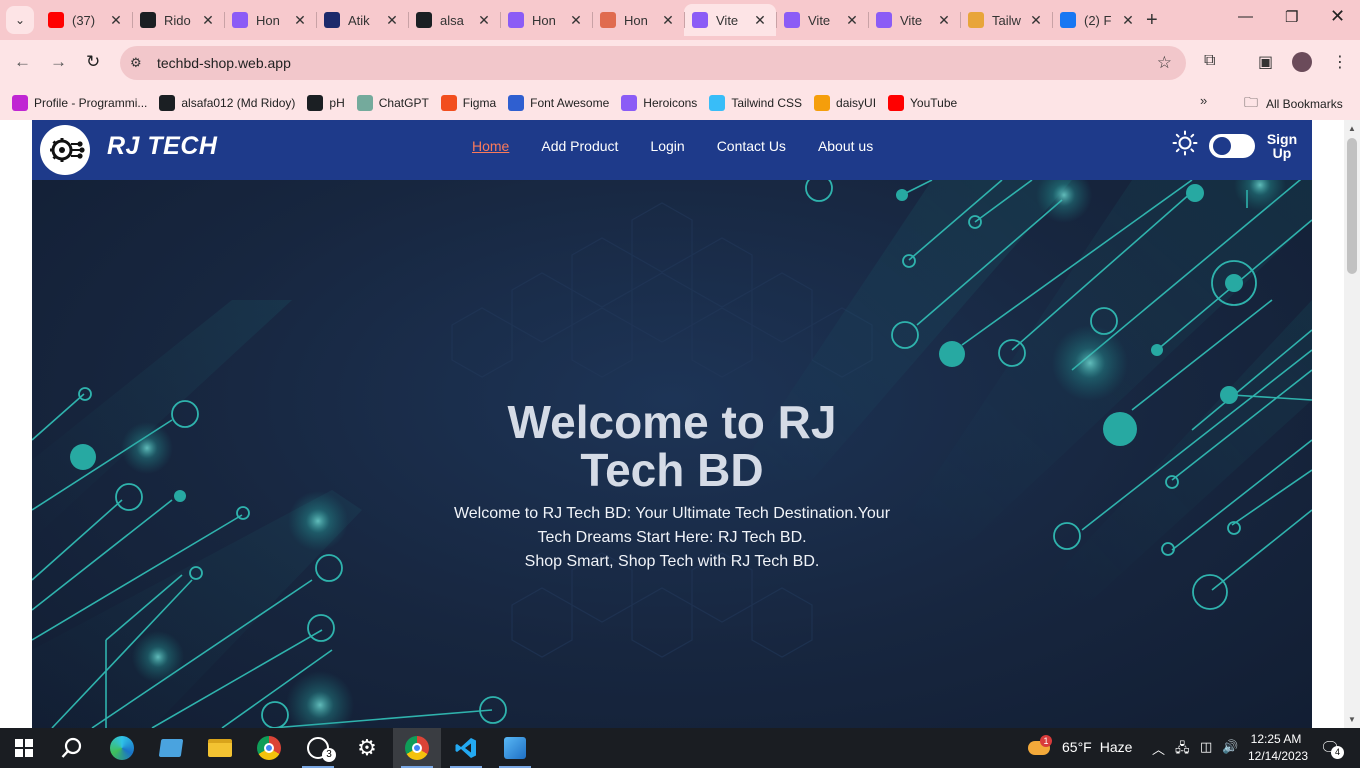  What do you see at coordinates (1352, 128) in the screenshot?
I see `scroll-up-arrow-icon: ▲` at bounding box center [1352, 128].